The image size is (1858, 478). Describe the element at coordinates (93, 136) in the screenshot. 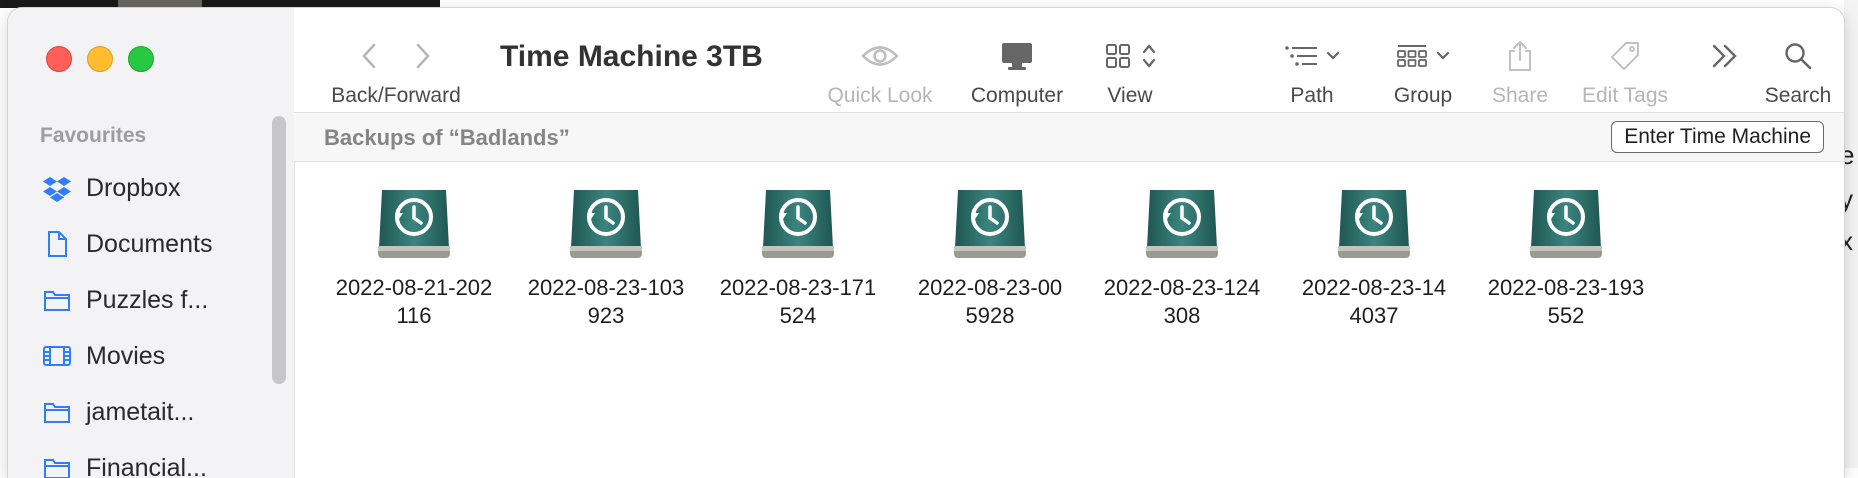

I see `sidebar-heading: Favourites` at that location.